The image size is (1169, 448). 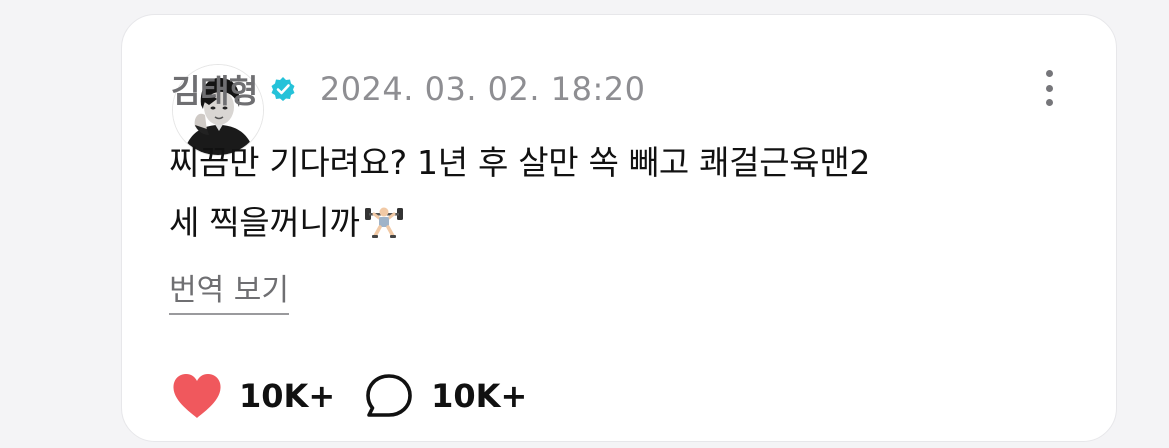 What do you see at coordinates (229, 293) in the screenshot?
I see `translate-link: 번역 보기` at bounding box center [229, 293].